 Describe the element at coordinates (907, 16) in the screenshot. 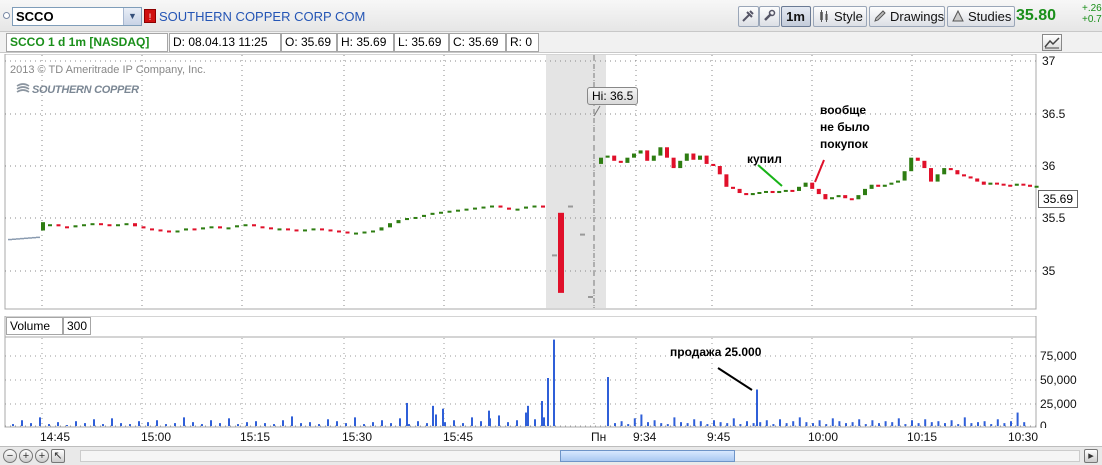

I see `drawings-button: Drawings` at that location.